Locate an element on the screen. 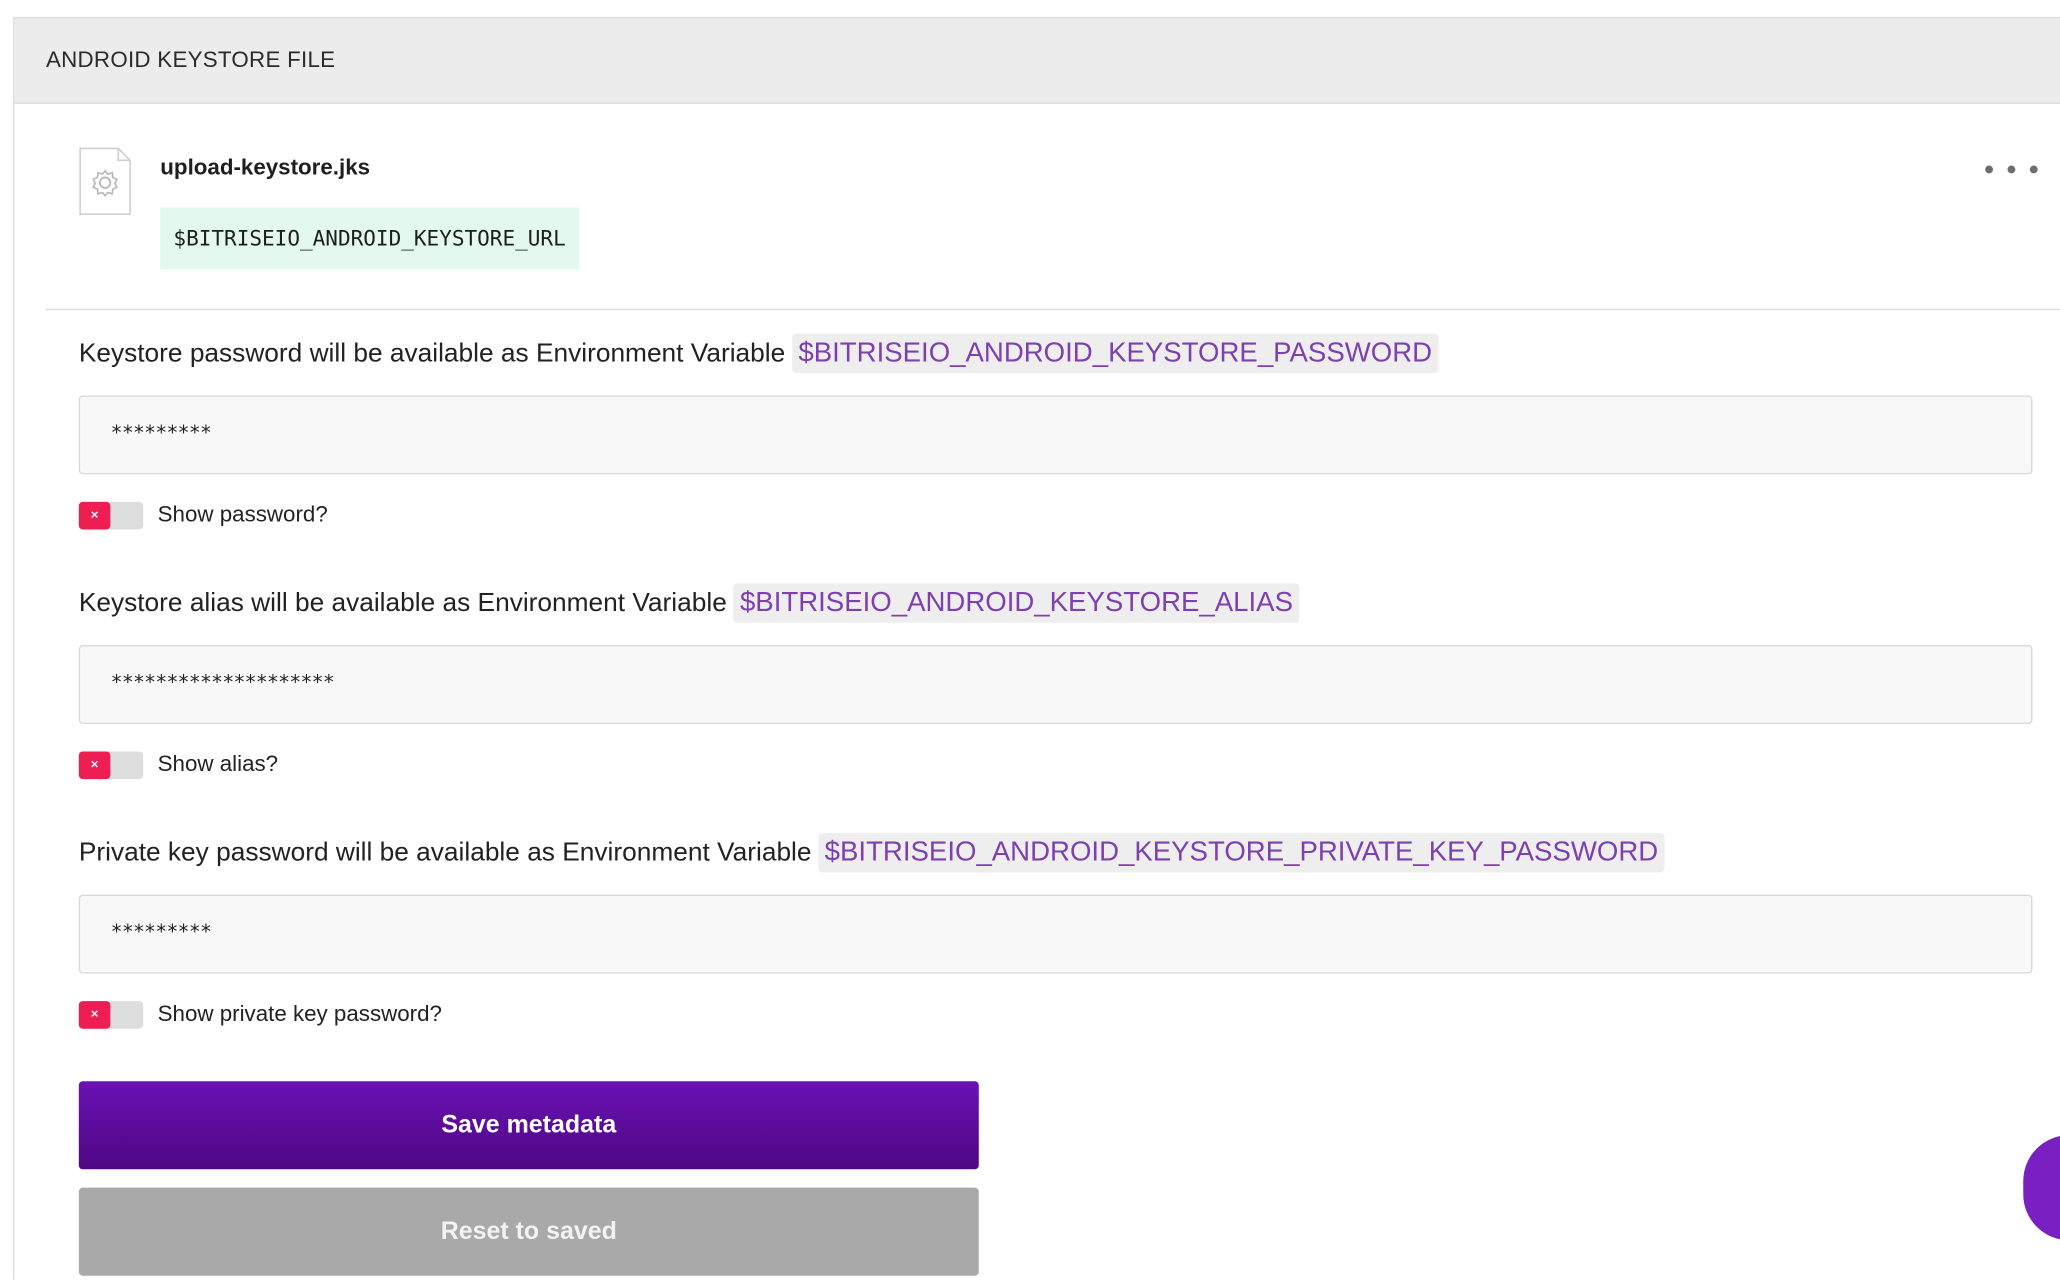 Image resolution: width=2060 pixels, height=1280 pixels. show-private-key-password-toggle: × is located at coordinates (111, 1014).